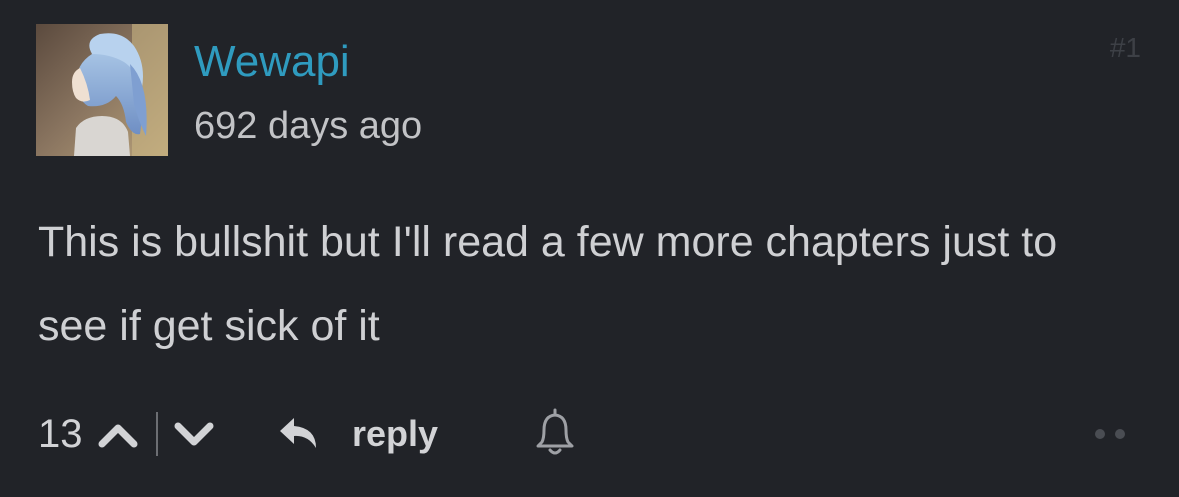 The height and width of the screenshot is (497, 1179). Describe the element at coordinates (308, 126) in the screenshot. I see `timestamp: 692 days ago` at that location.